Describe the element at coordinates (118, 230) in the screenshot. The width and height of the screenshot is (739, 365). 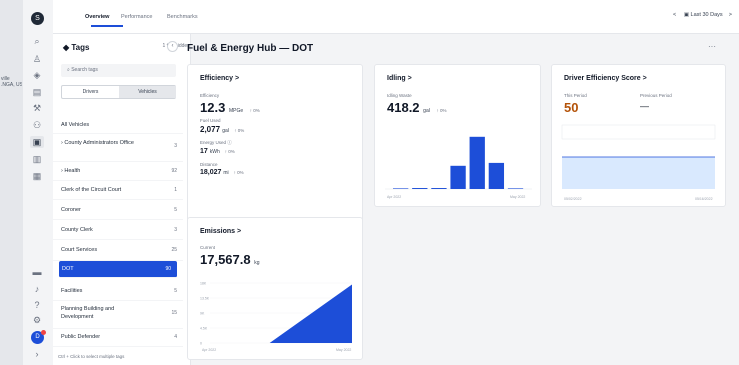
I see `tag-row: County Clerk 3` at that location.